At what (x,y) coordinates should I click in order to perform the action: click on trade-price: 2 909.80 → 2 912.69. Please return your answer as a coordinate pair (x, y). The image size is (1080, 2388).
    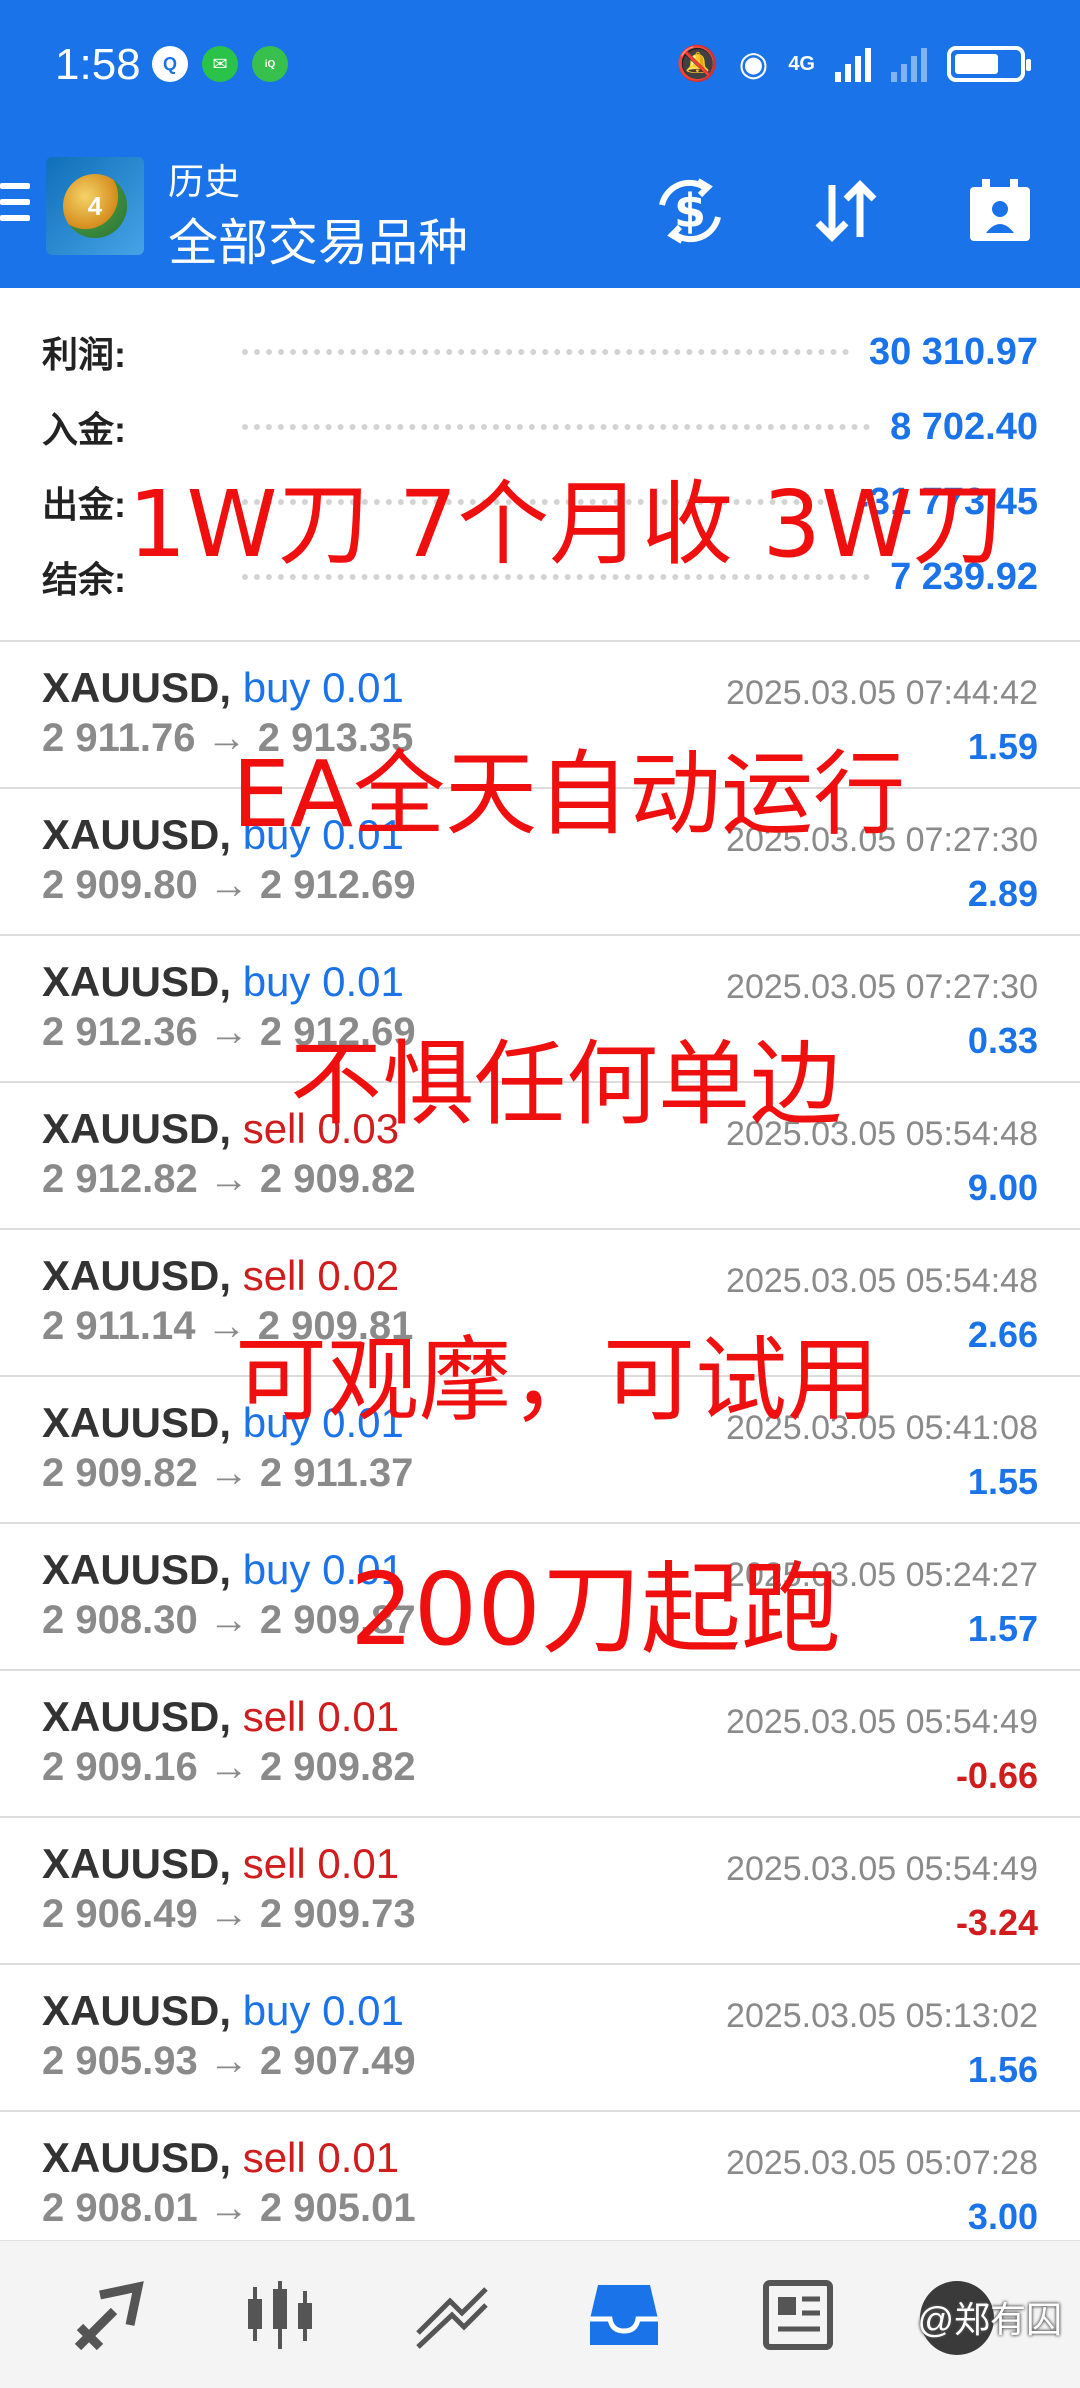
    Looking at the image, I should click on (229, 885).